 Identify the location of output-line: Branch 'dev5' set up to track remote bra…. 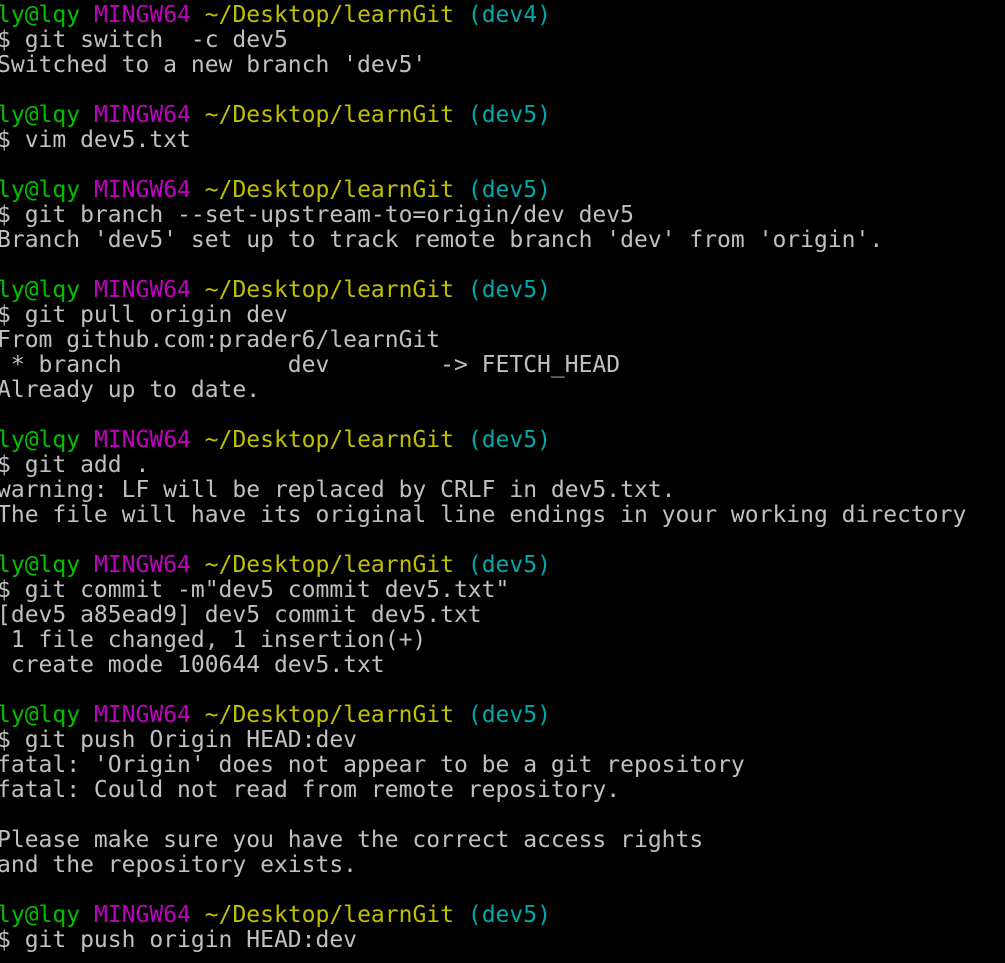
(442, 240).